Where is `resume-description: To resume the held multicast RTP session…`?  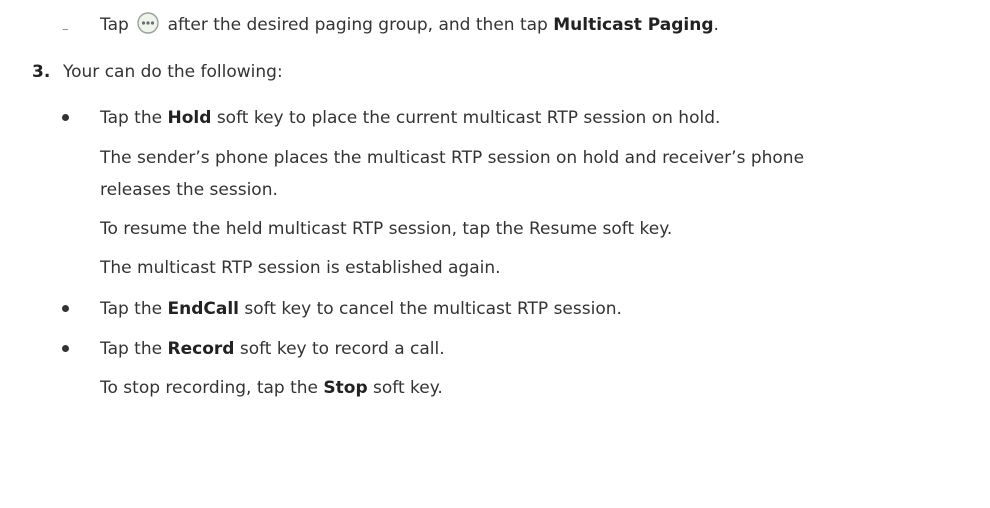 resume-description: To resume the held multicast RTP session… is located at coordinates (386, 229).